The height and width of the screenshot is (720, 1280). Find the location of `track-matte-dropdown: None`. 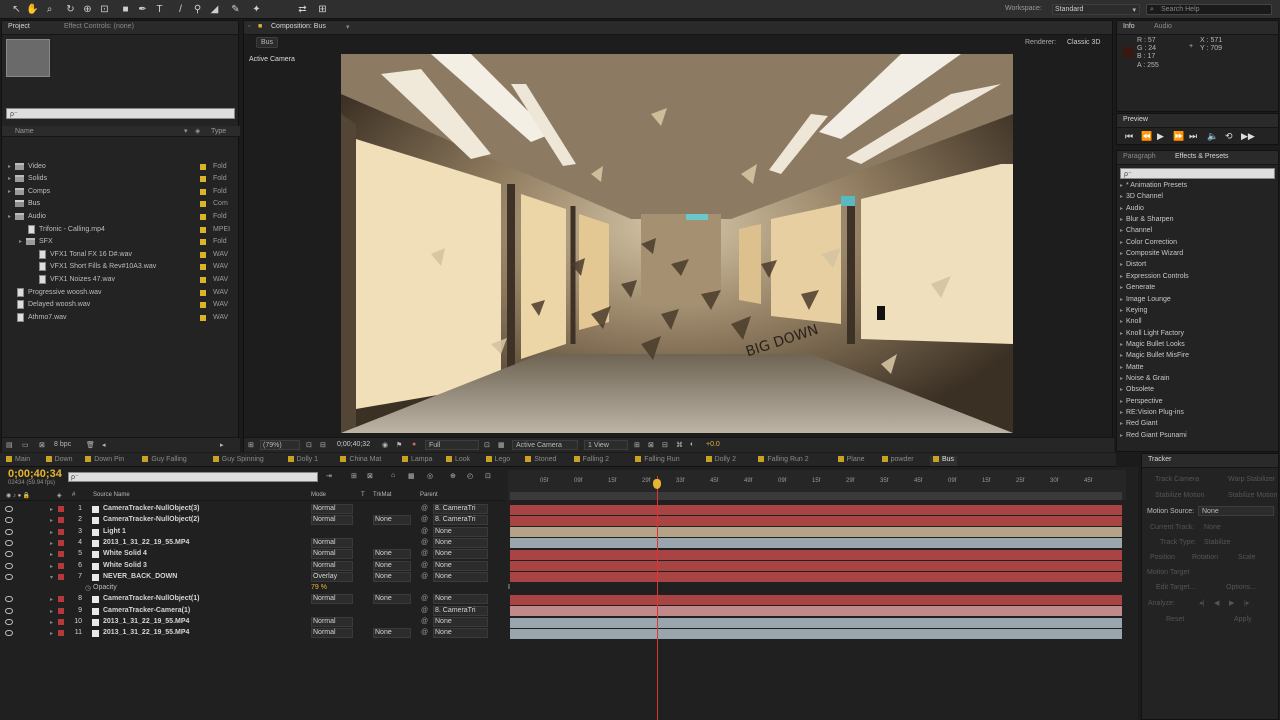

track-matte-dropdown: None is located at coordinates (392, 576).